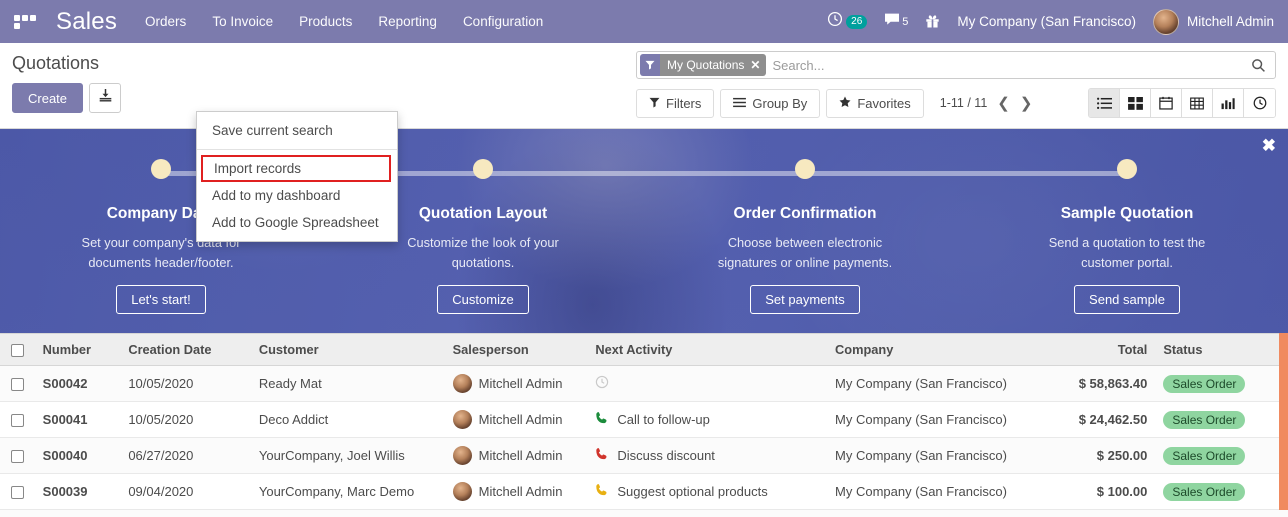 Image resolution: width=1288 pixels, height=517 pixels. Describe the element at coordinates (805, 213) in the screenshot. I see `step-title: Order Confirmation` at that location.